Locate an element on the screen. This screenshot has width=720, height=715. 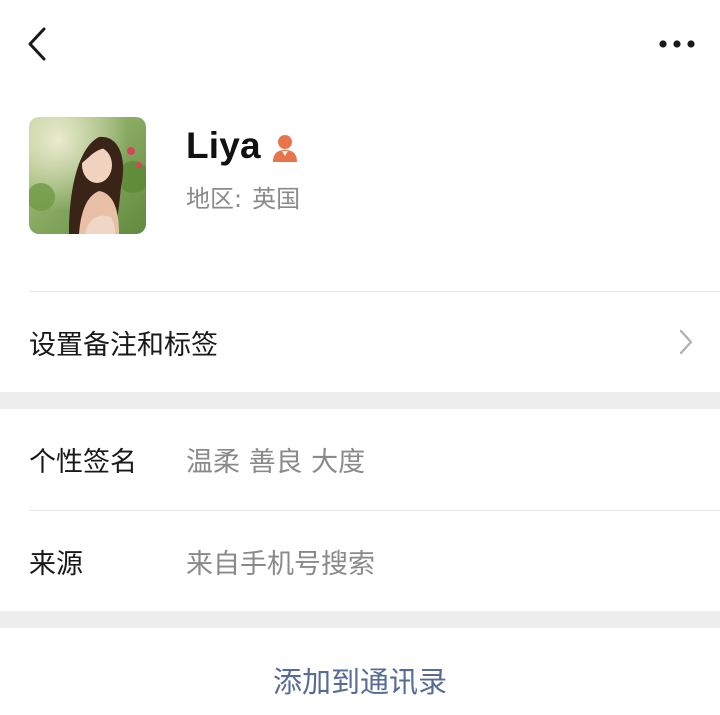
source-value: 来自手机号搜索 is located at coordinates (280, 564).